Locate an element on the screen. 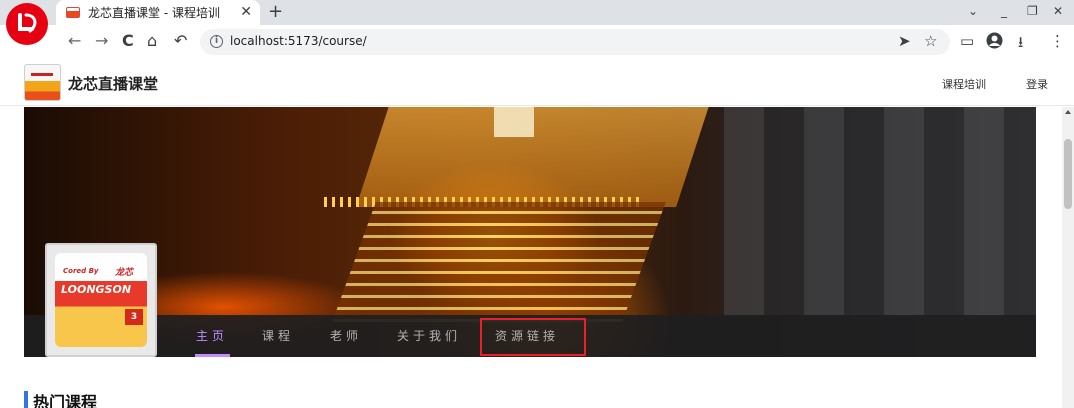 The width and height of the screenshot is (1074, 408). badge-cored-by: Cored By is located at coordinates (81, 271).